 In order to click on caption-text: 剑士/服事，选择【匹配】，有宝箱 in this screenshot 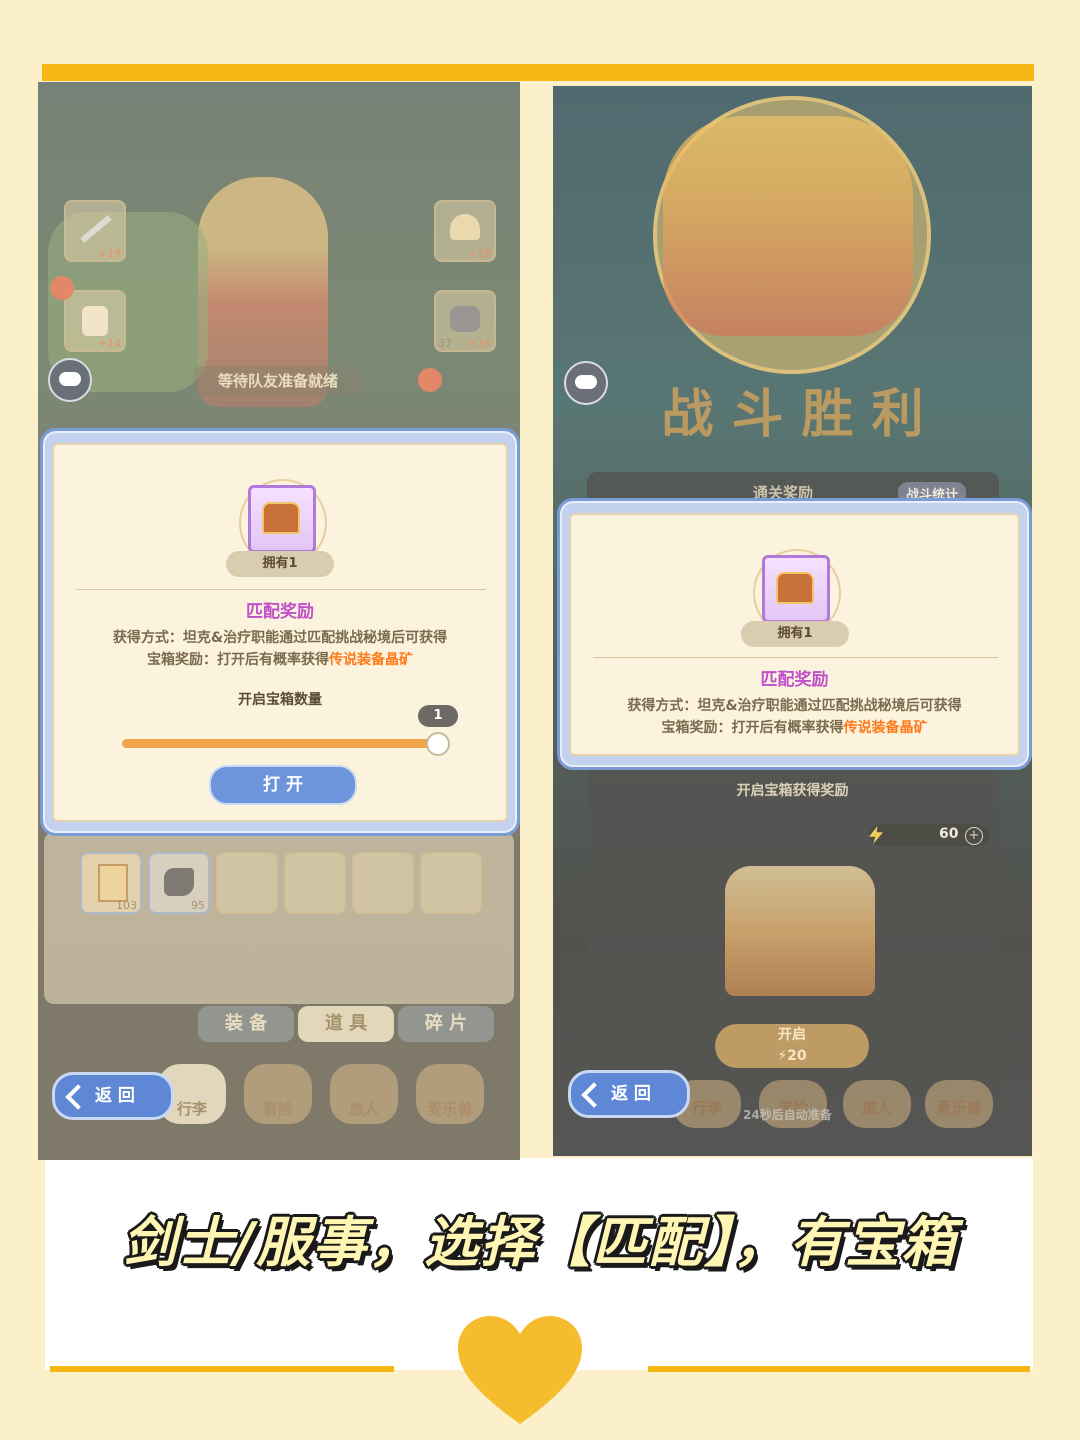, I will do `click(540, 1242)`.